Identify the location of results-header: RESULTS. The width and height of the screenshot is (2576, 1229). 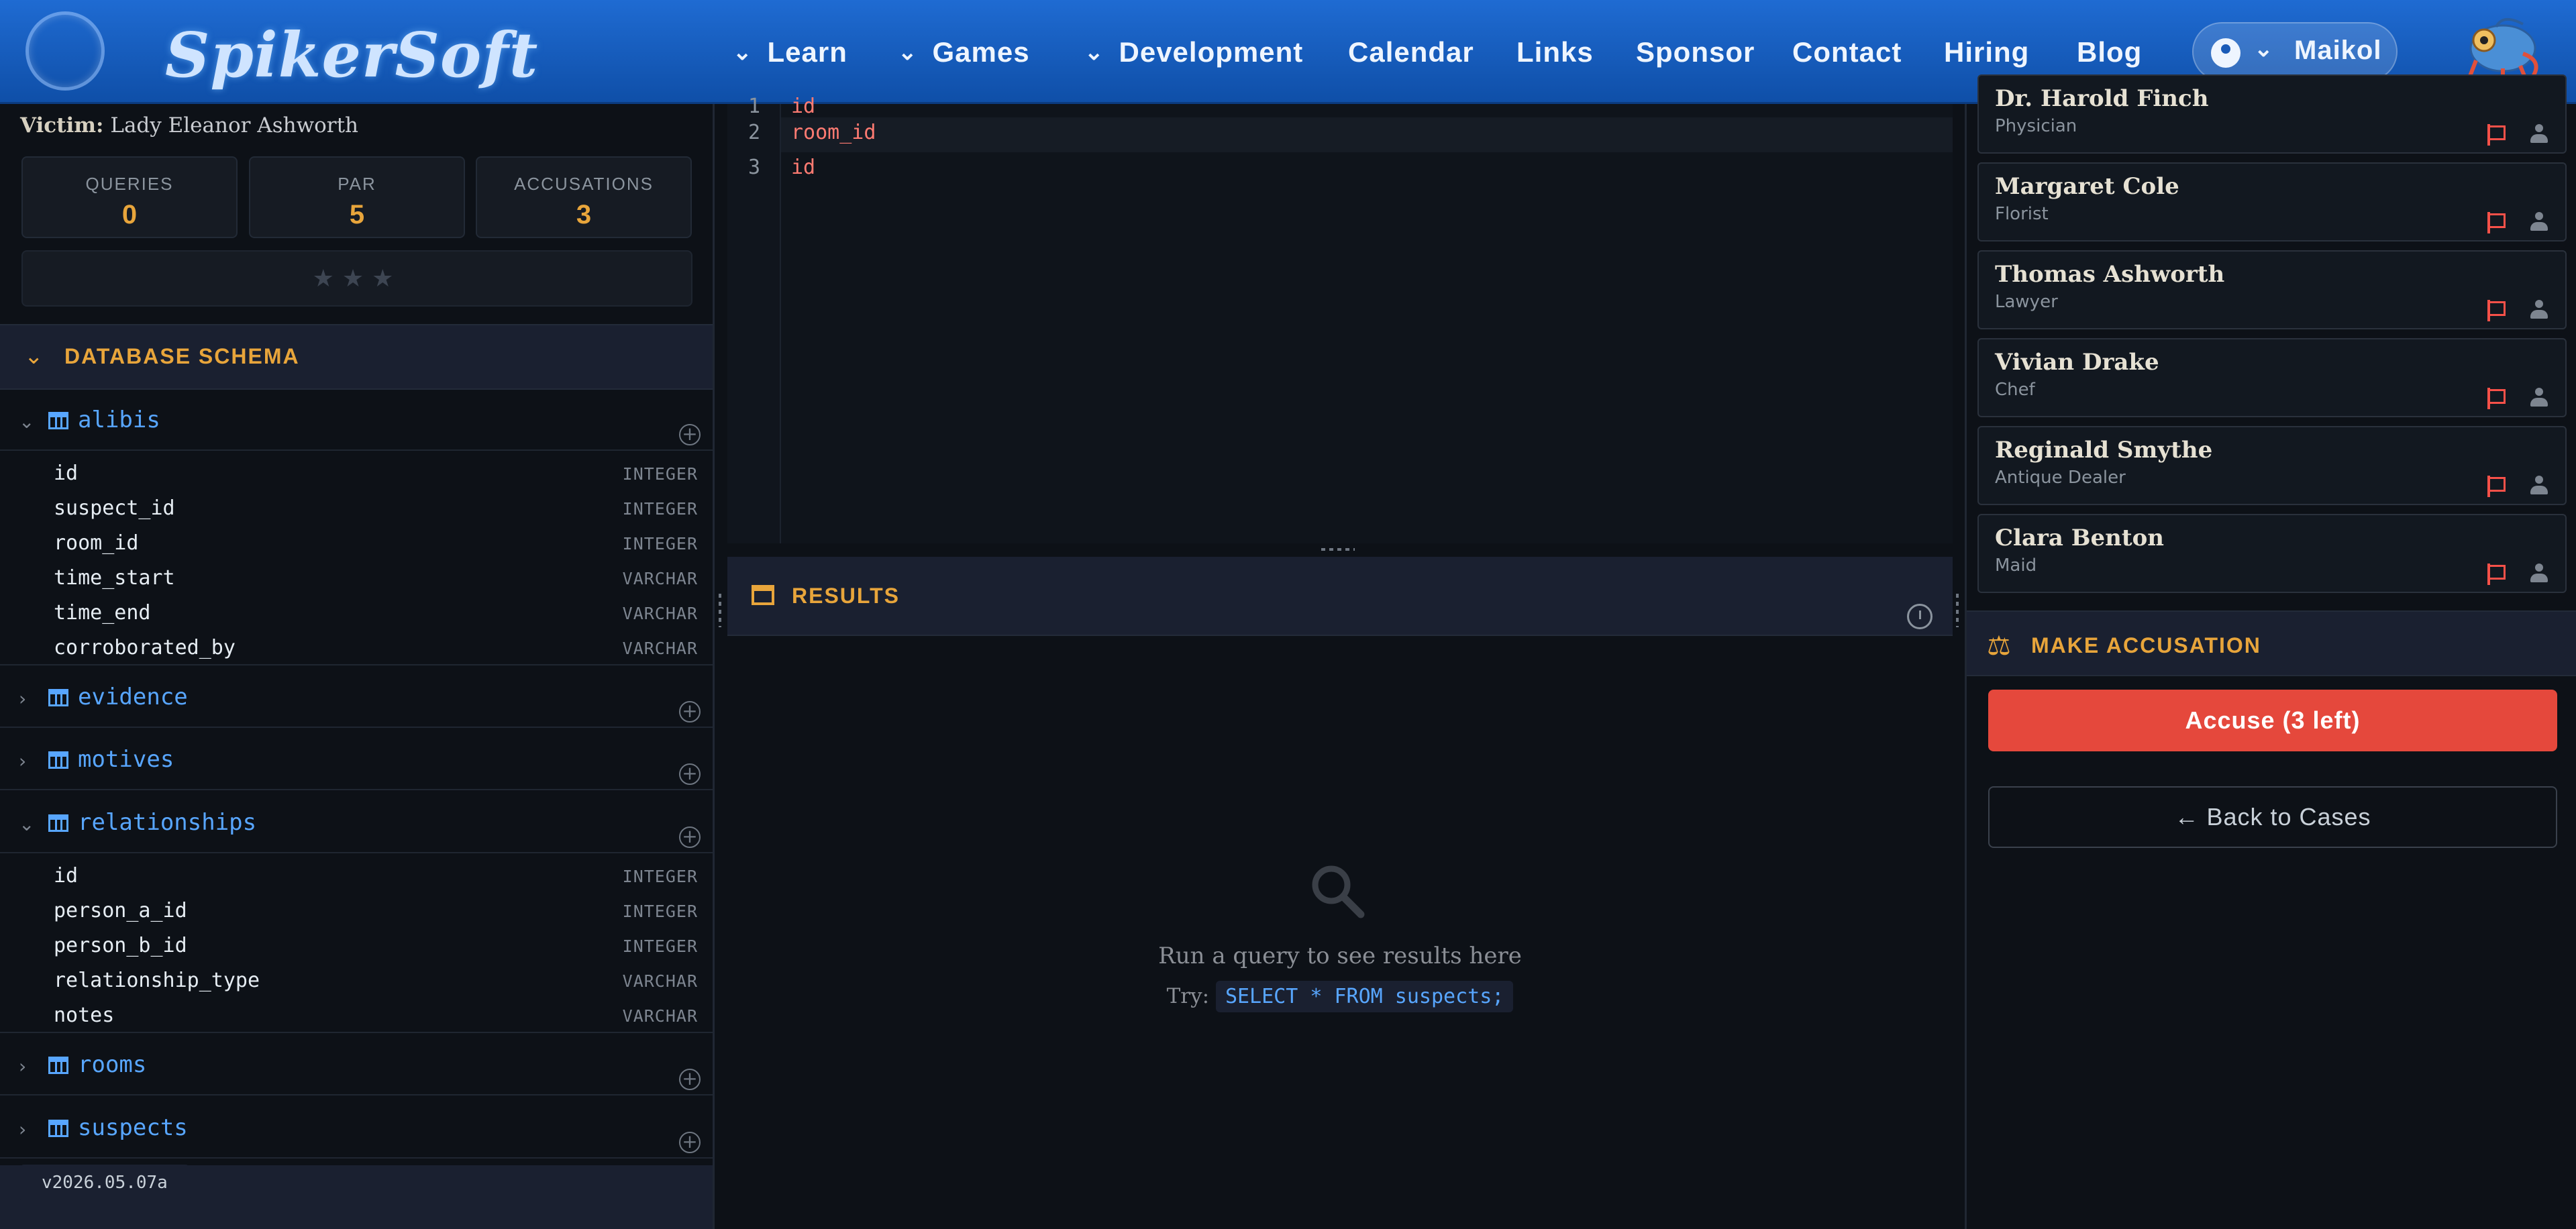
(1340, 596).